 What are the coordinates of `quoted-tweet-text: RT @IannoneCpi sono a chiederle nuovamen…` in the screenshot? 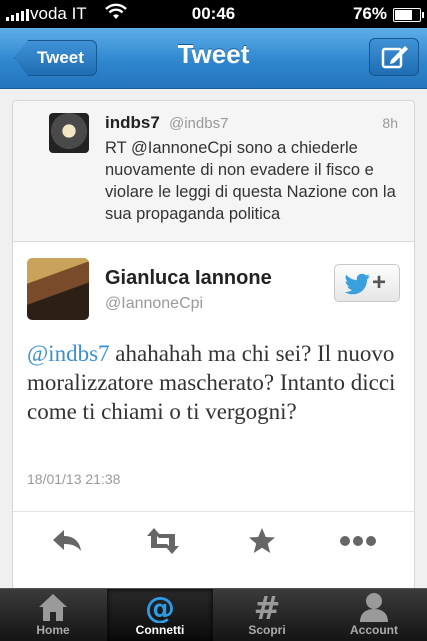 It's located at (250, 181).